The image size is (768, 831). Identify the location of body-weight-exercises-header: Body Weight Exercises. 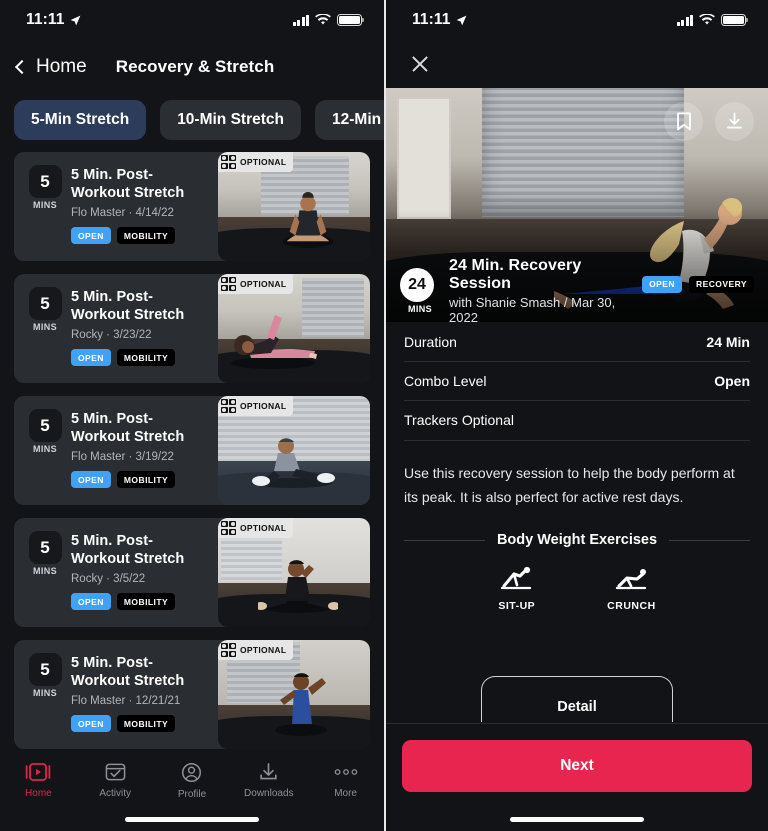
(577, 529).